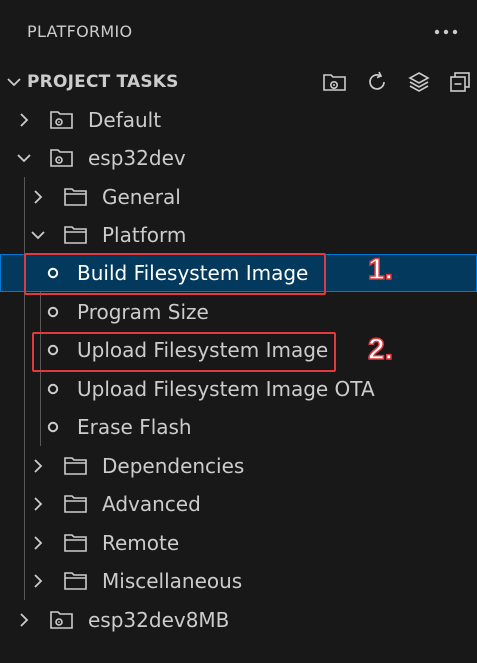 Image resolution: width=477 pixels, height=663 pixels. Describe the element at coordinates (238, 32) in the screenshot. I see `panel-header: PLATFORMIO` at that location.